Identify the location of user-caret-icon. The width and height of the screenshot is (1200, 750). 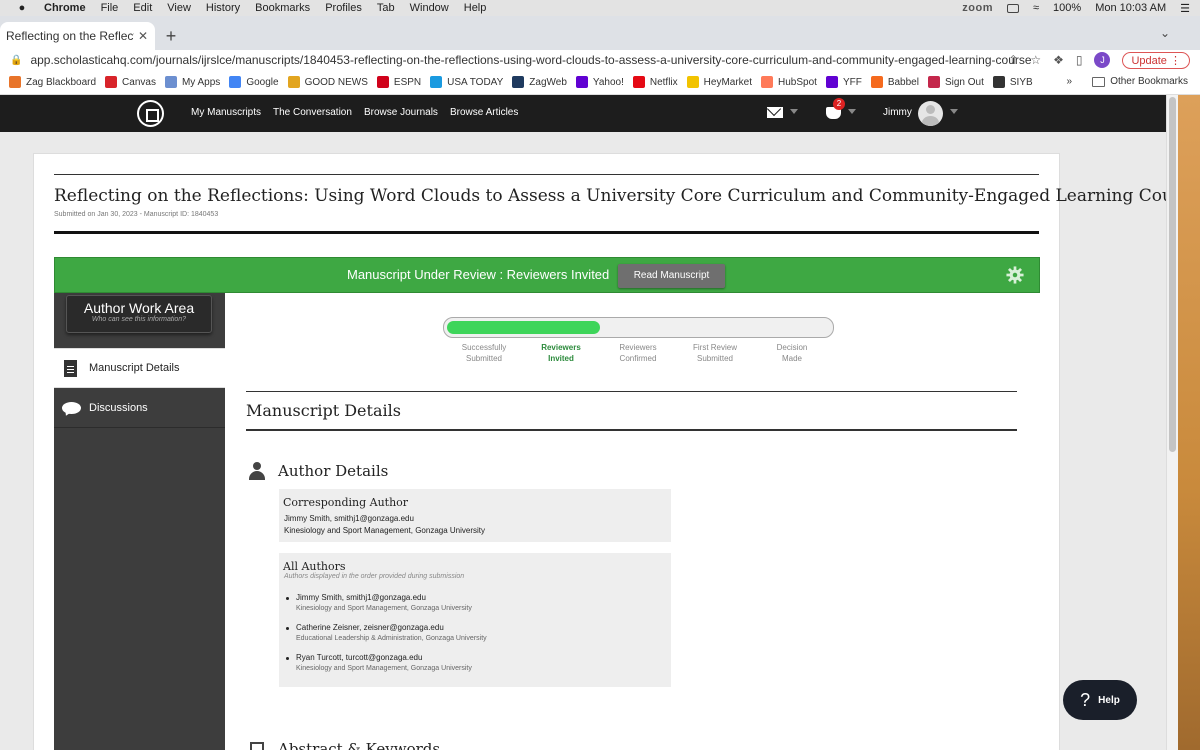
(954, 111).